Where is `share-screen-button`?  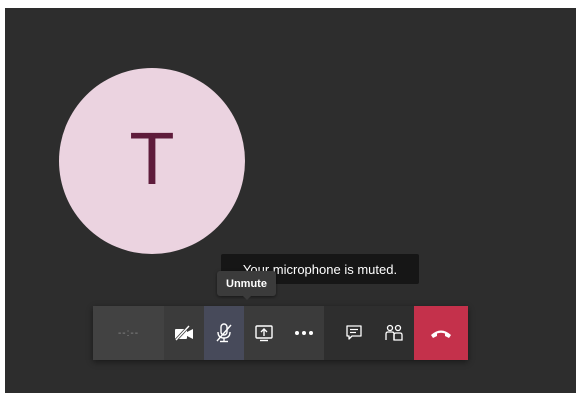
share-screen-button is located at coordinates (264, 333).